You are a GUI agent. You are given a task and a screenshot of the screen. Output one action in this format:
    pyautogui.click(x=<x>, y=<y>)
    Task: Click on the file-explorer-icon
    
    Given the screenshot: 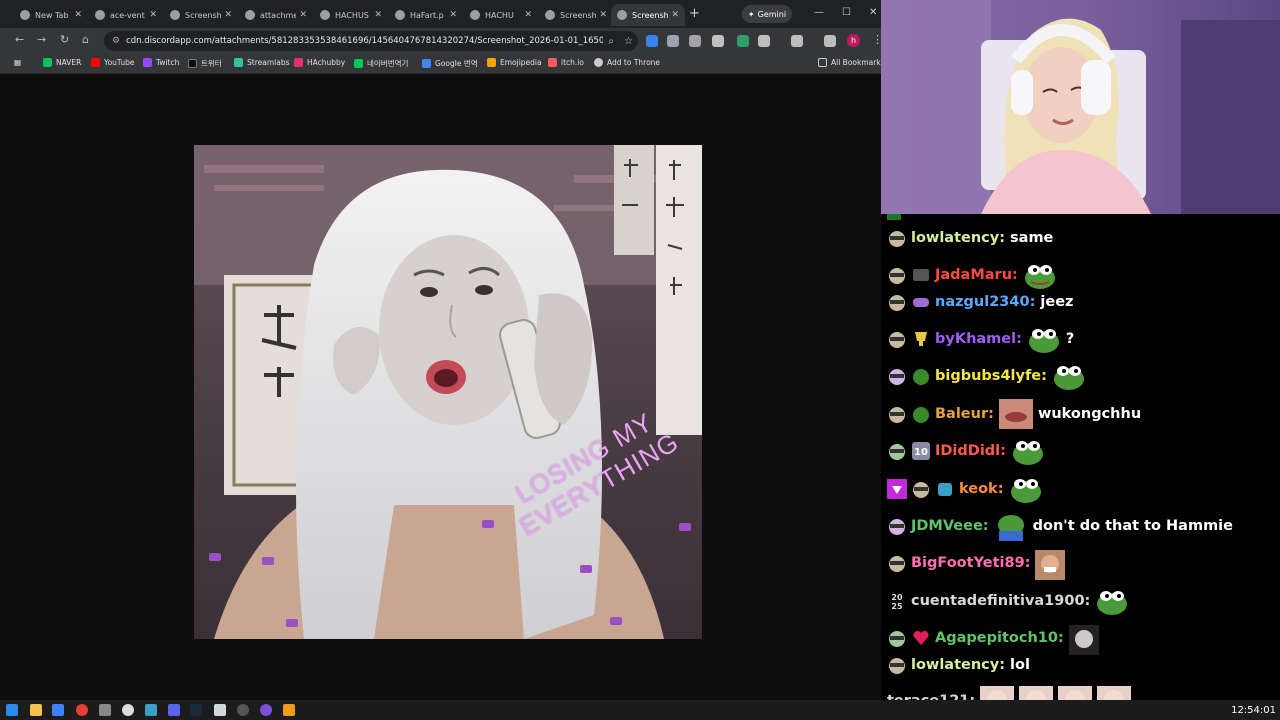 What is the action you would take?
    pyautogui.click(x=36, y=710)
    